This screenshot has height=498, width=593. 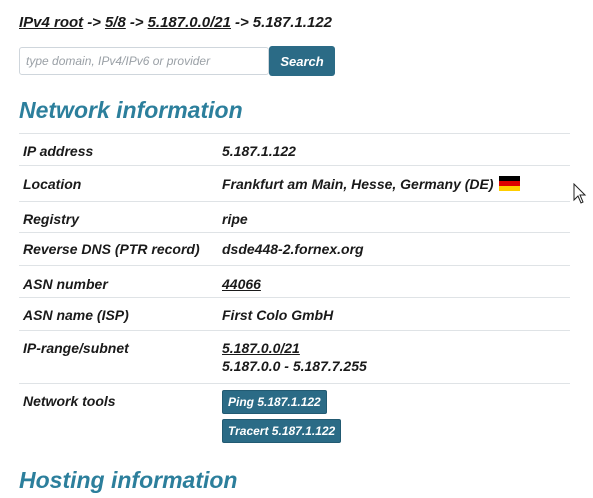 What do you see at coordinates (128, 480) in the screenshot?
I see `hosting-information-title: Hosting information` at bounding box center [128, 480].